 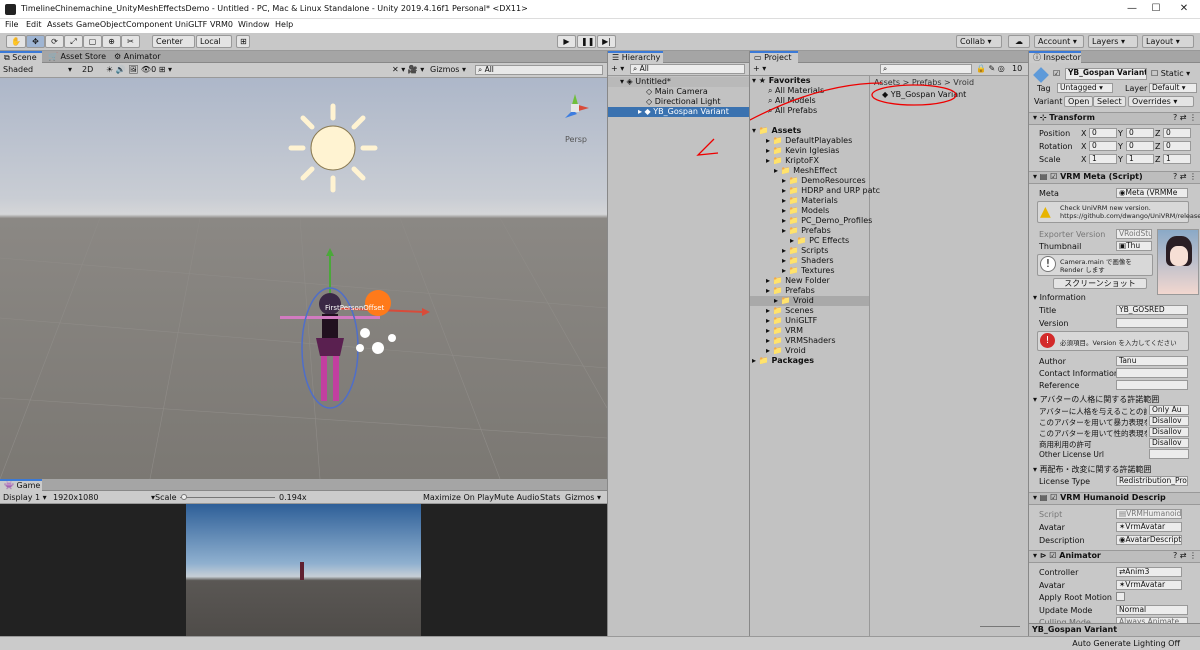 What do you see at coordinates (18, 69) in the screenshot?
I see `shading-mode-dropdown: Shaded` at bounding box center [18, 69].